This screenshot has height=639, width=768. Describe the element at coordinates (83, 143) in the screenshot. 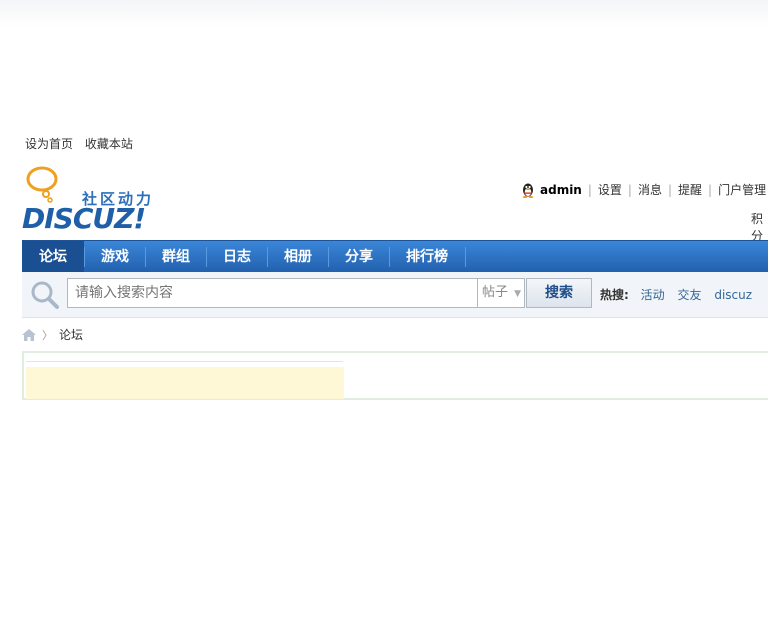

I see `top-links: 设为首页 收藏本站` at that location.